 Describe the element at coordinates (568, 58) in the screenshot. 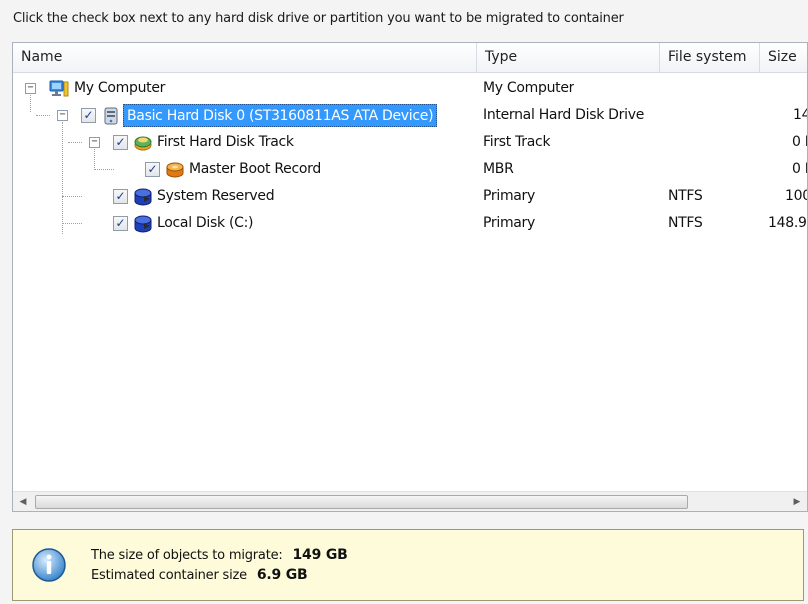

I see `column-header-type: Type` at that location.